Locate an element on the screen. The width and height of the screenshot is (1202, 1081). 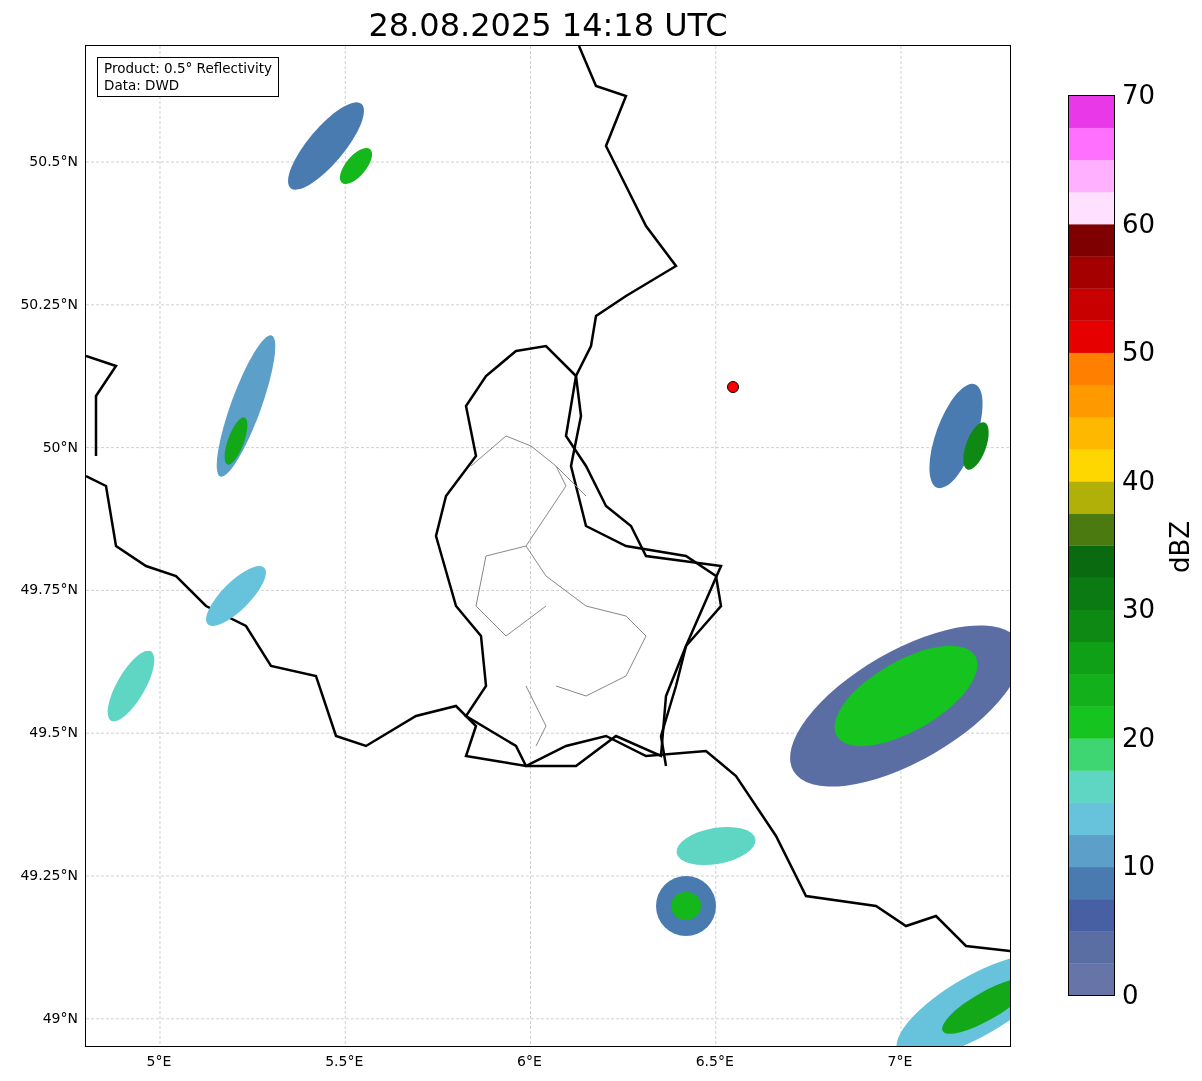
colorbar-tick-label: 50 is located at coordinates (1139, 352).